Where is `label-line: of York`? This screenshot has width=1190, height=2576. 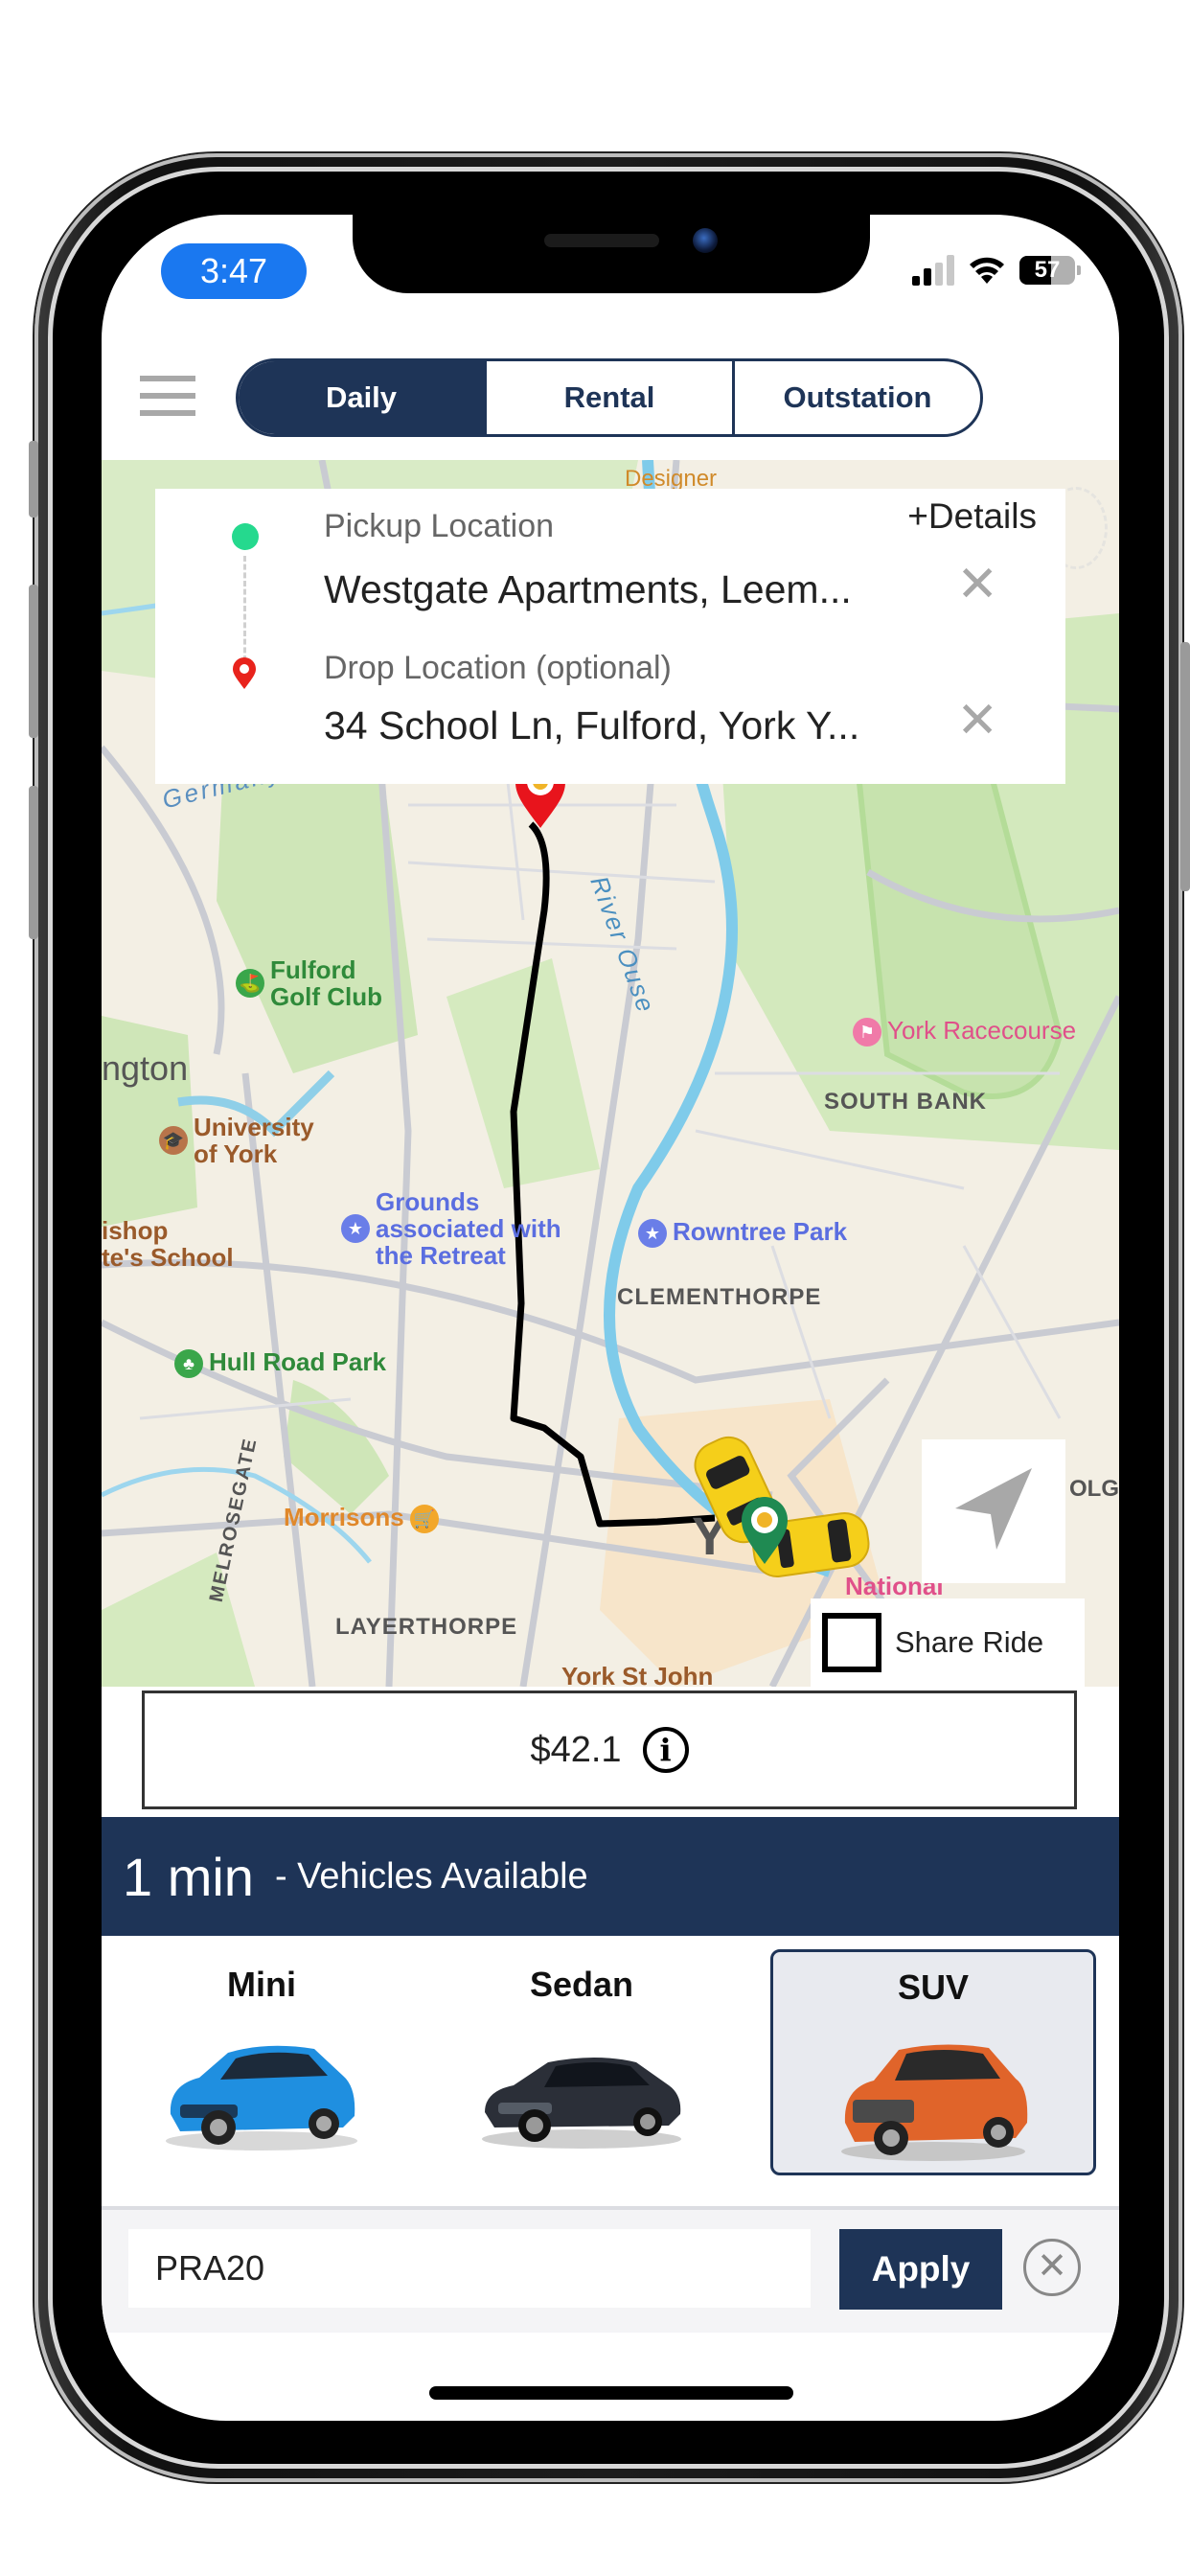
label-line: of York is located at coordinates (236, 1153).